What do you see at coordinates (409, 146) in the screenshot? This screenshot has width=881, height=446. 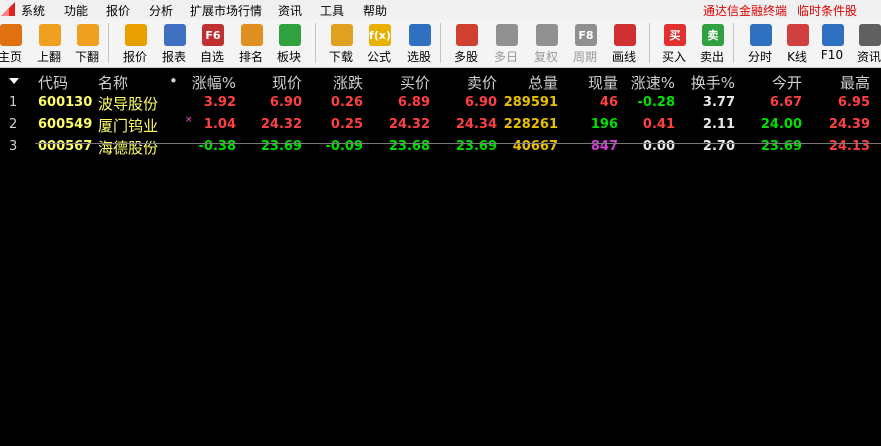 I see `bid-value: 23.68` at bounding box center [409, 146].